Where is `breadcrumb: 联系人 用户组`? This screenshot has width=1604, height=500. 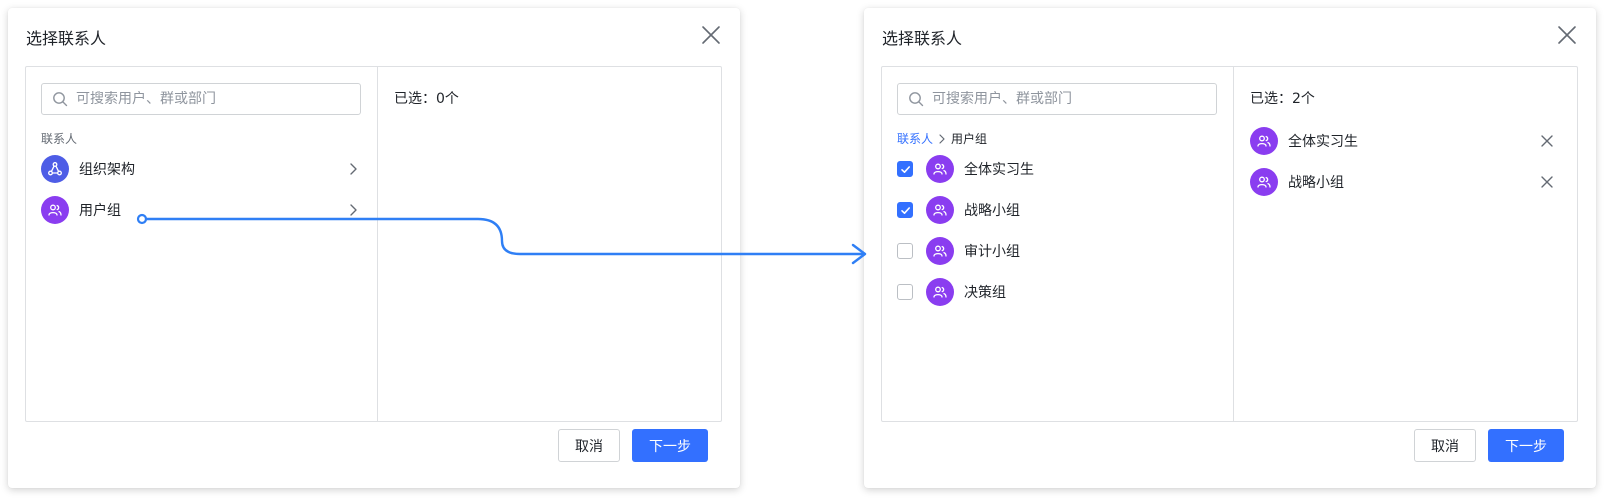 breadcrumb: 联系人 用户组 is located at coordinates (942, 138).